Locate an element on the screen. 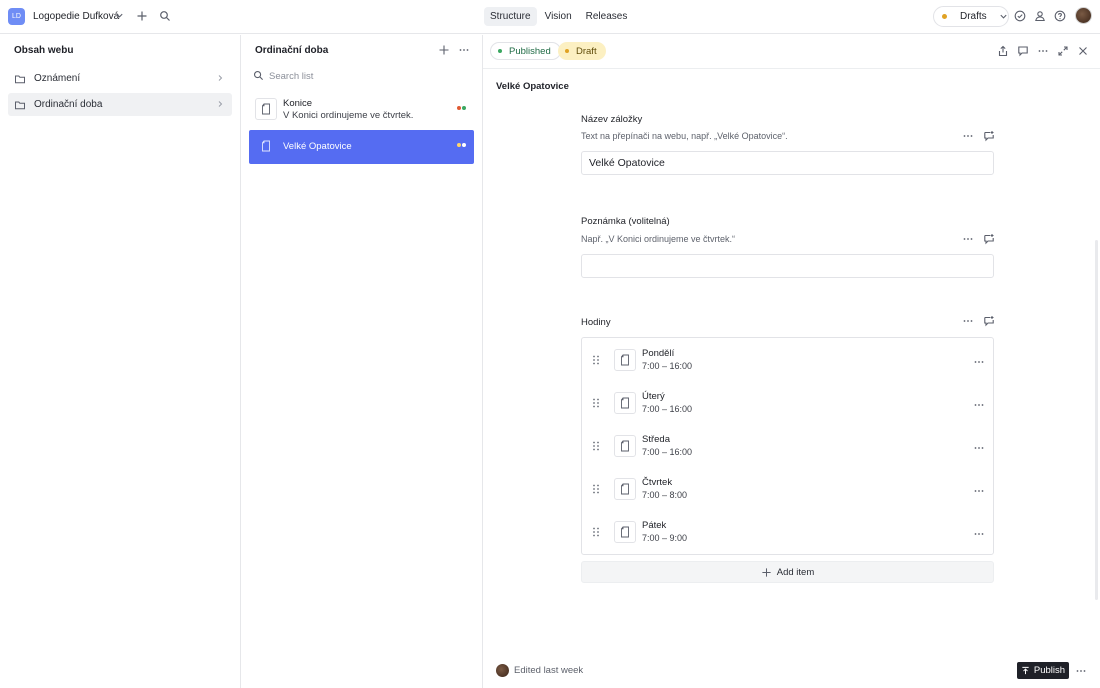  check-circle-icon is located at coordinates (1020, 16).